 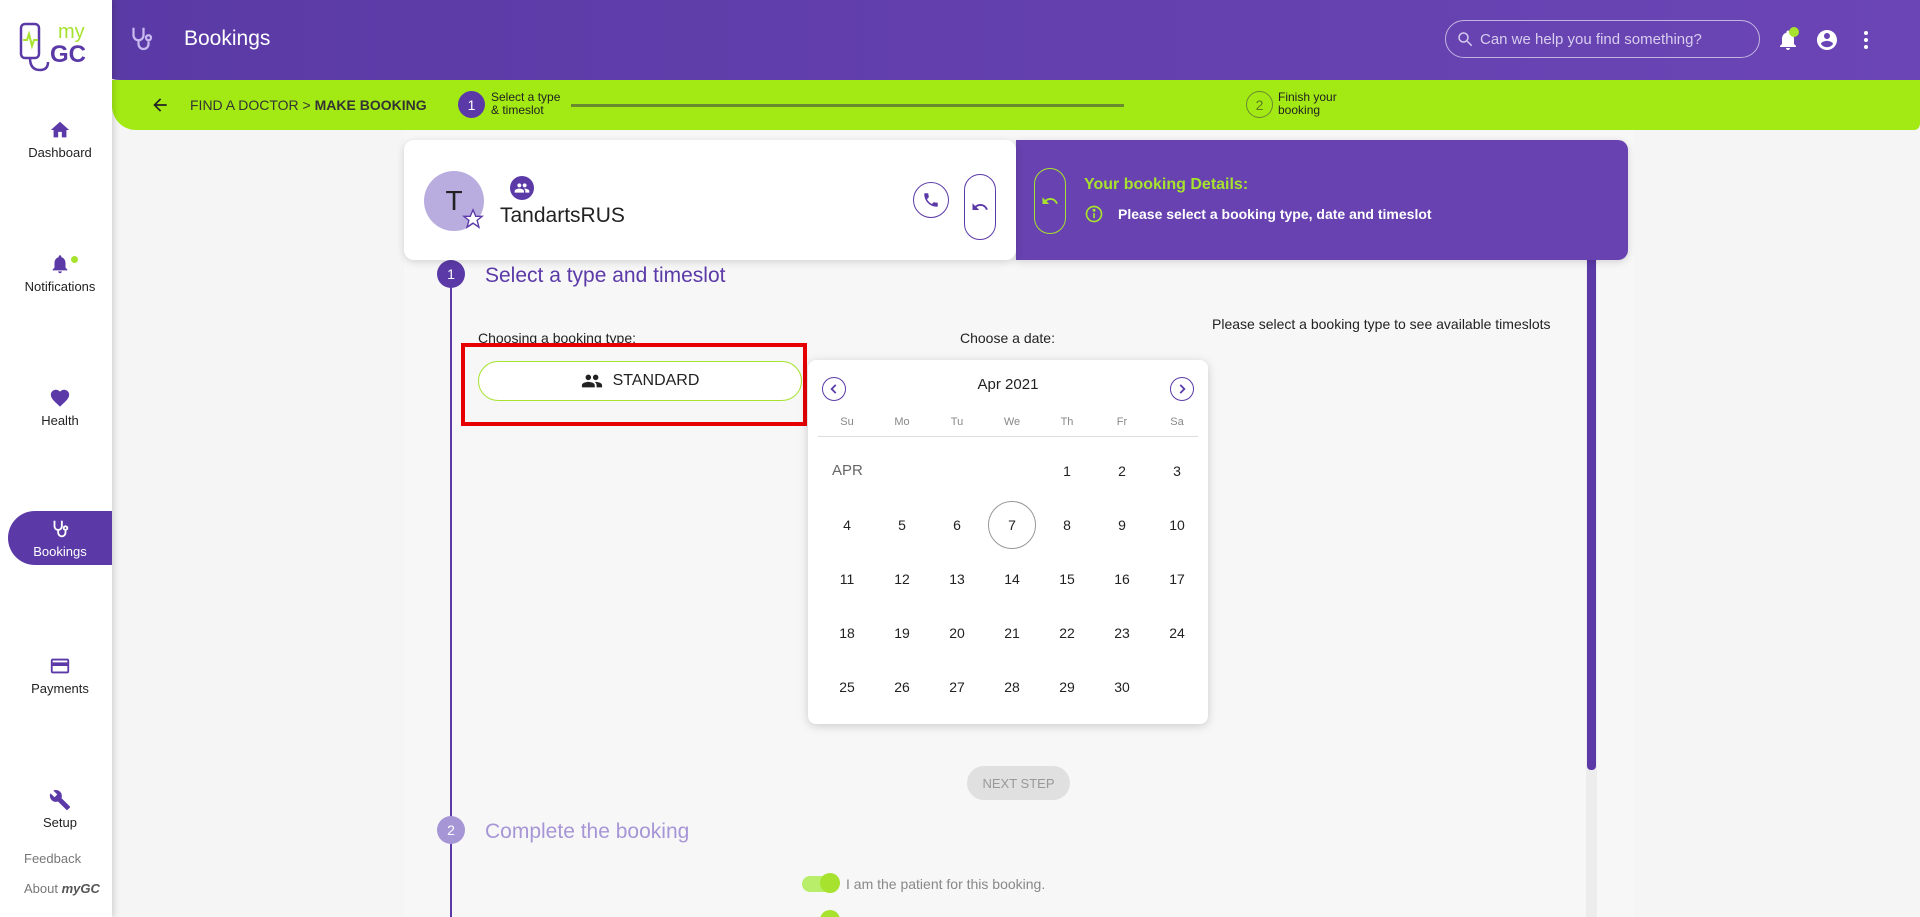 I want to click on stepper-step2-line2: booking, so click(x=1299, y=110).